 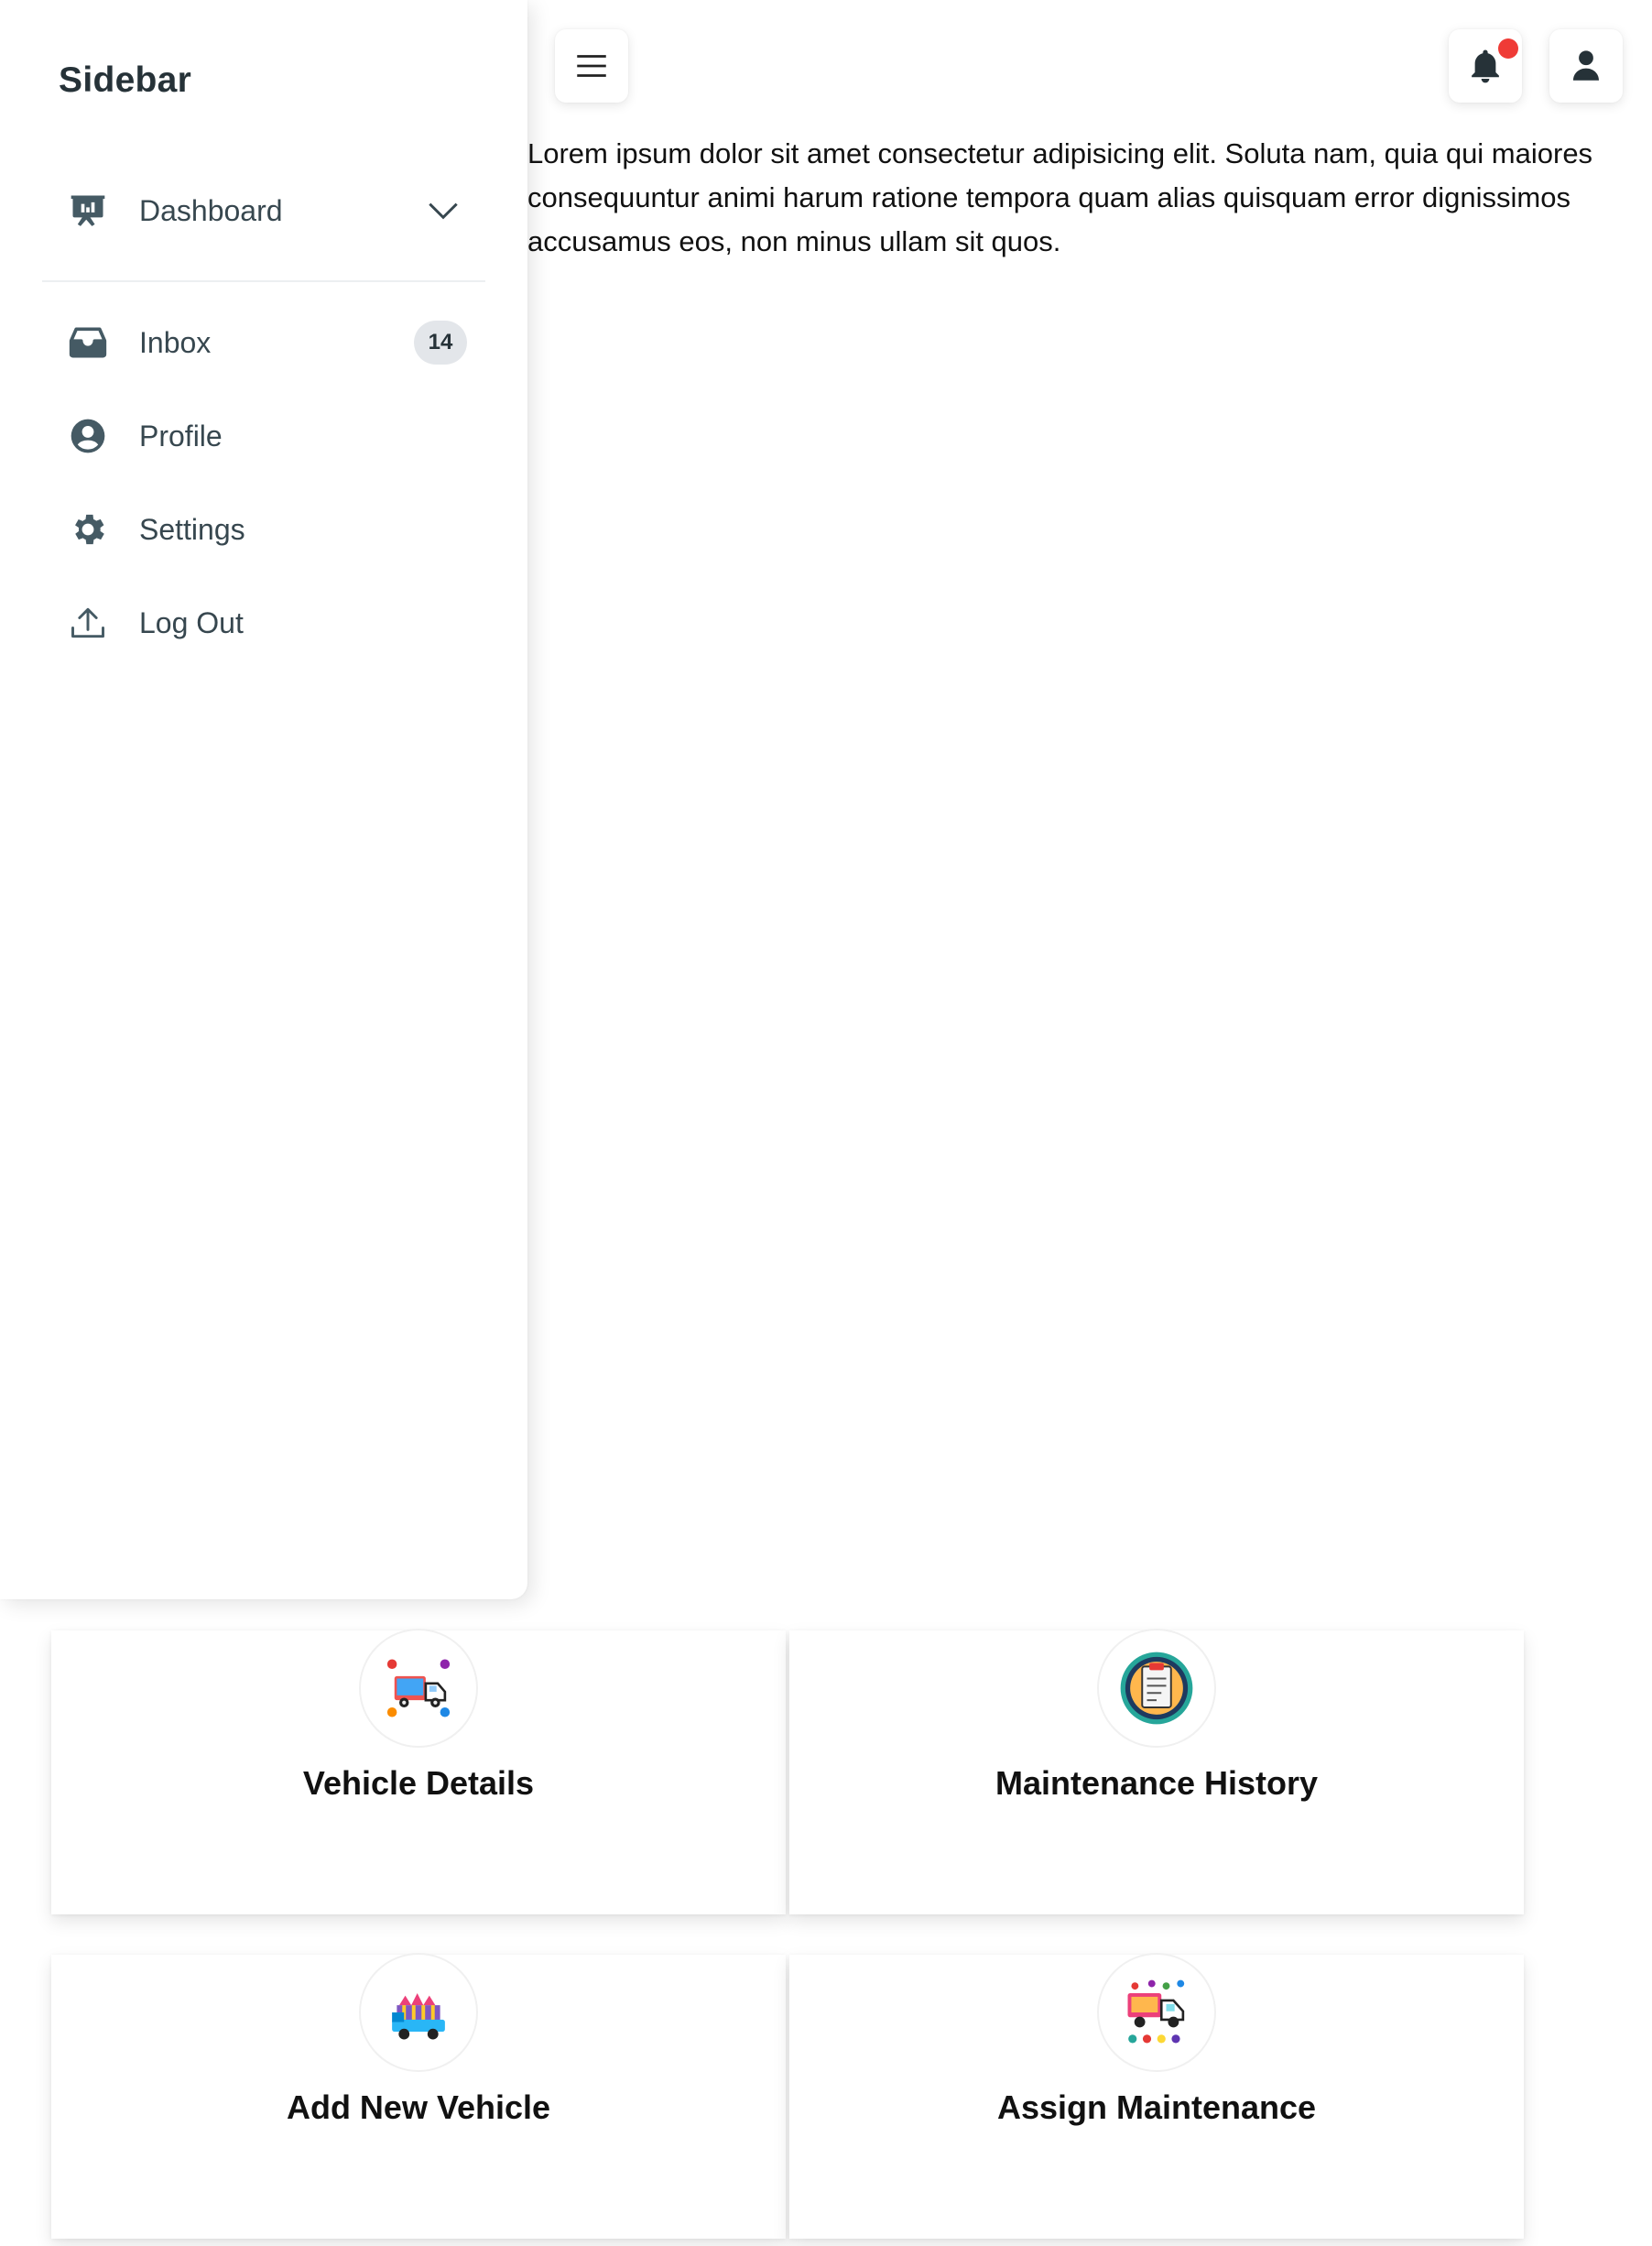 What do you see at coordinates (88, 436) in the screenshot?
I see `user-circle-icon` at bounding box center [88, 436].